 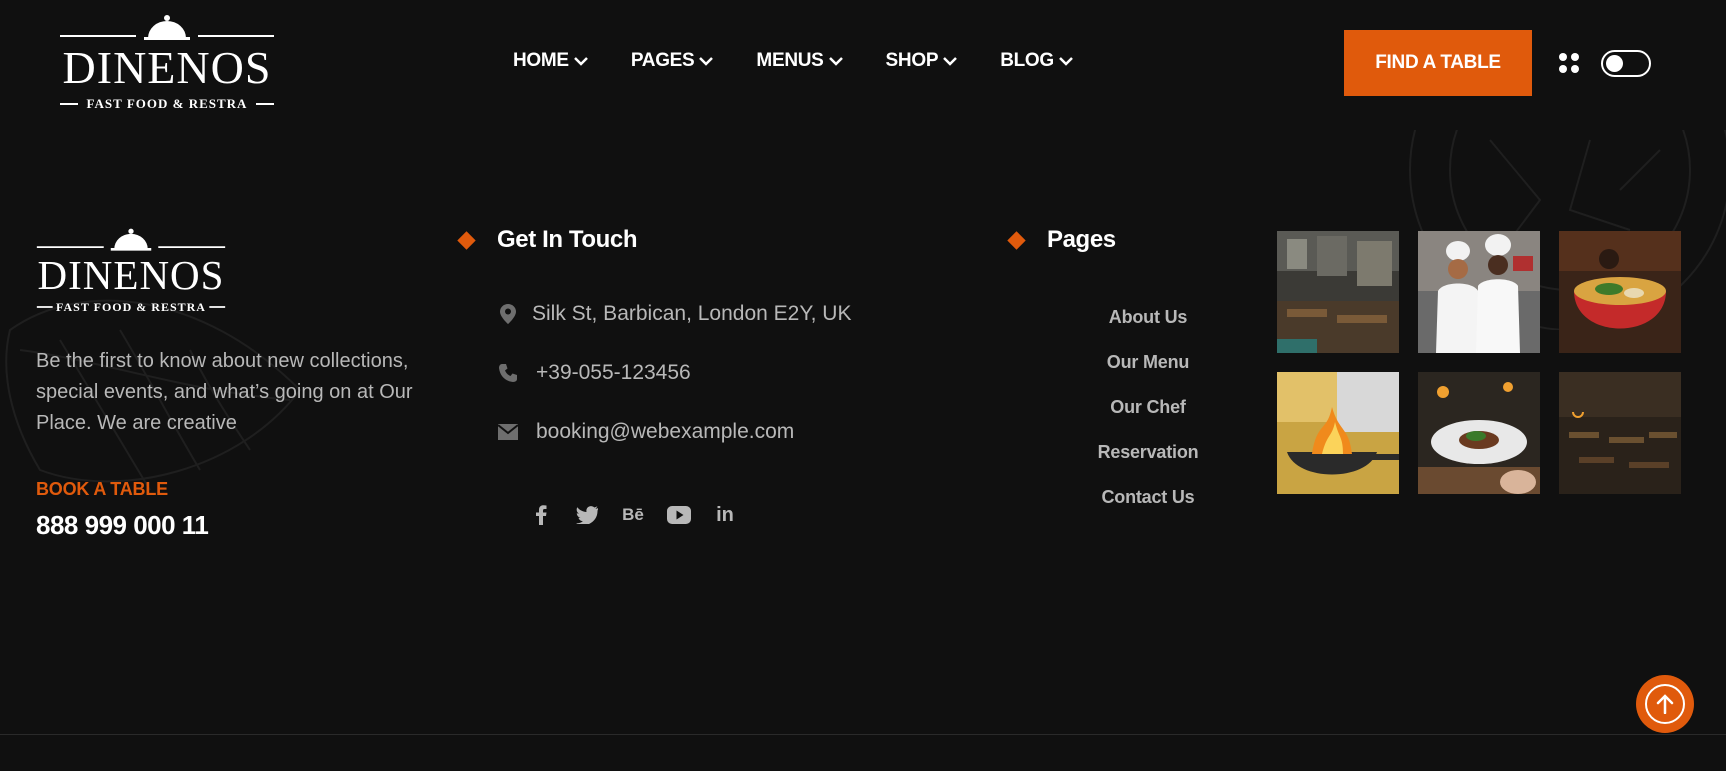 What do you see at coordinates (692, 313) in the screenshot?
I see `address-text: Silk St, Barbican, London E2Y, UK` at bounding box center [692, 313].